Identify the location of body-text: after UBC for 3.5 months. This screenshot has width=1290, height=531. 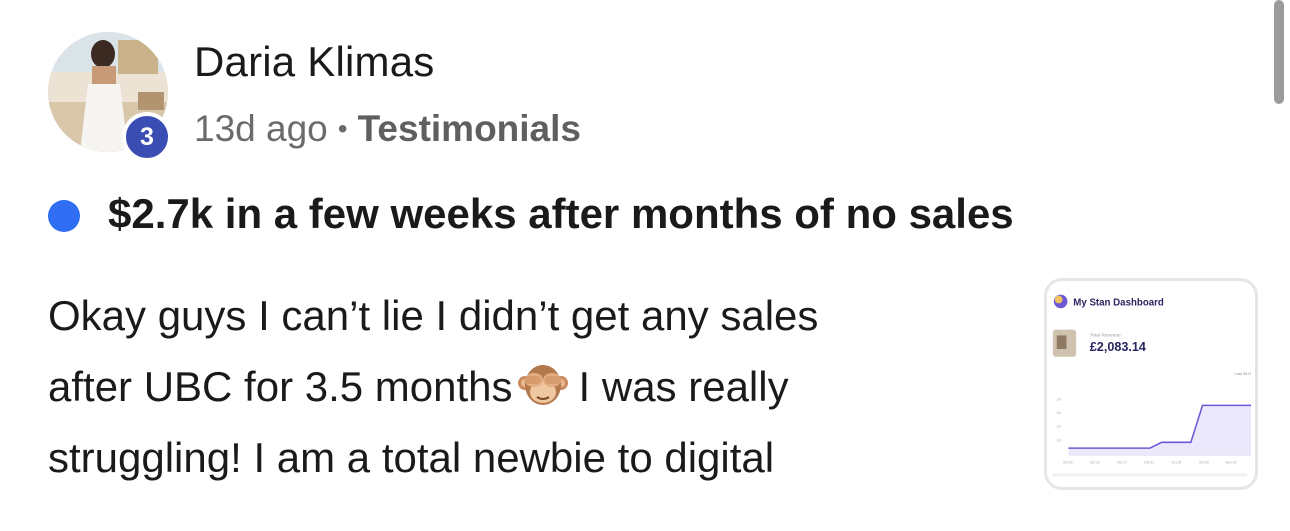
(280, 386).